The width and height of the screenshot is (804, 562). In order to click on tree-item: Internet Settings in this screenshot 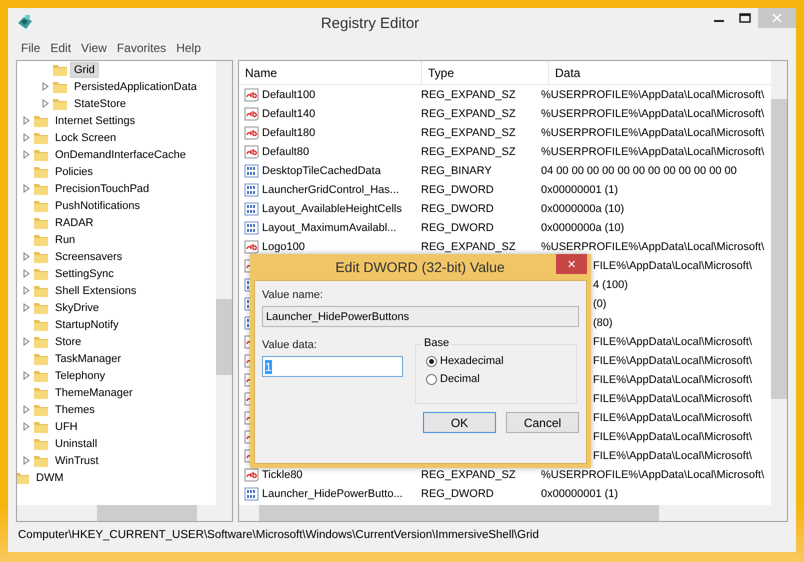, I will do `click(95, 120)`.